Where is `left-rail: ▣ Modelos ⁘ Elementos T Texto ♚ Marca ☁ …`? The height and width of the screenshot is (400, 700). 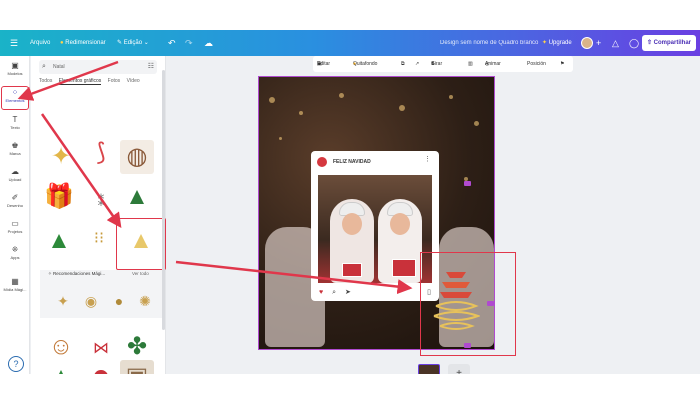 left-rail: ▣ Modelos ⁘ Elementos T Texto ♚ Marca ☁ … is located at coordinates (15, 215).